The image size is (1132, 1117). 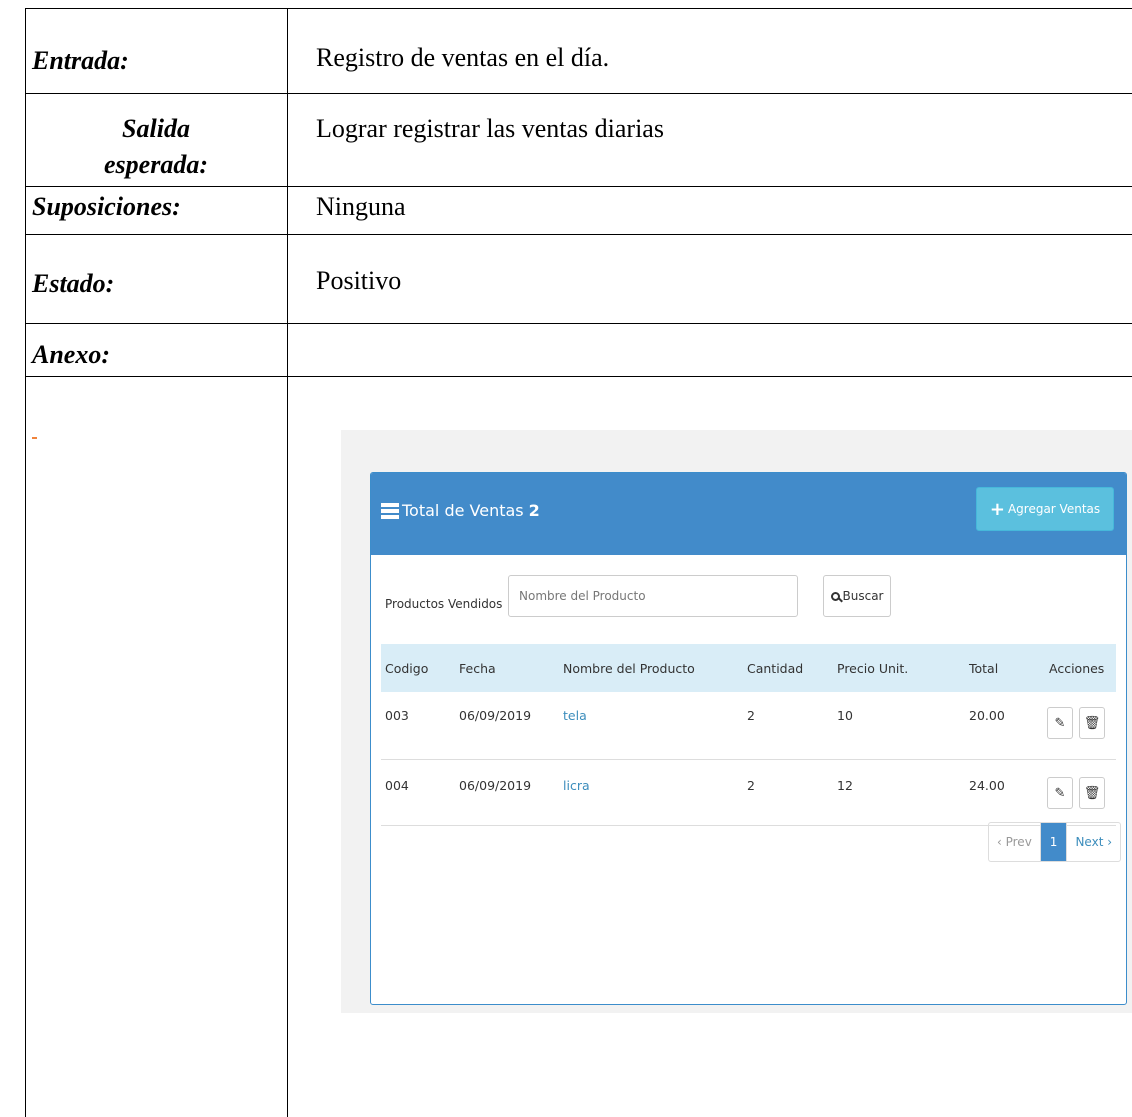 What do you see at coordinates (156, 164) in the screenshot?
I see `salida-label-line2: esperada:` at bounding box center [156, 164].